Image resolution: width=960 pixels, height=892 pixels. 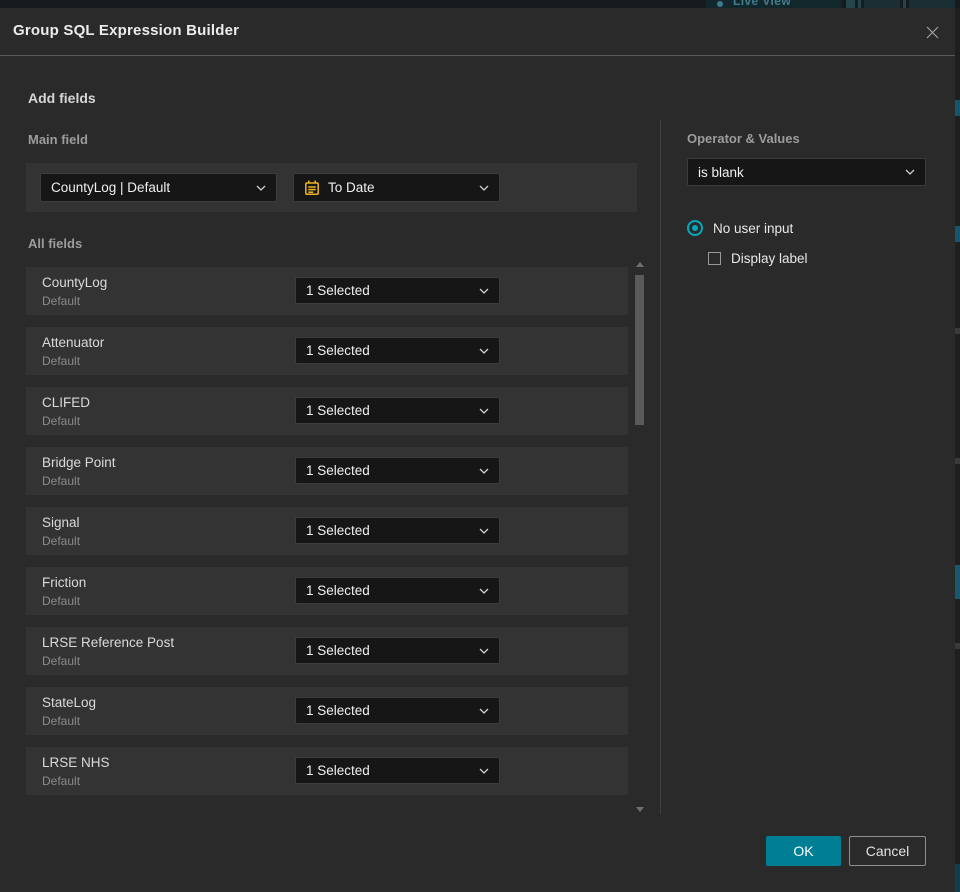 I want to click on main-field-dropdown-value: CountyLog | Default, so click(x=111, y=187).